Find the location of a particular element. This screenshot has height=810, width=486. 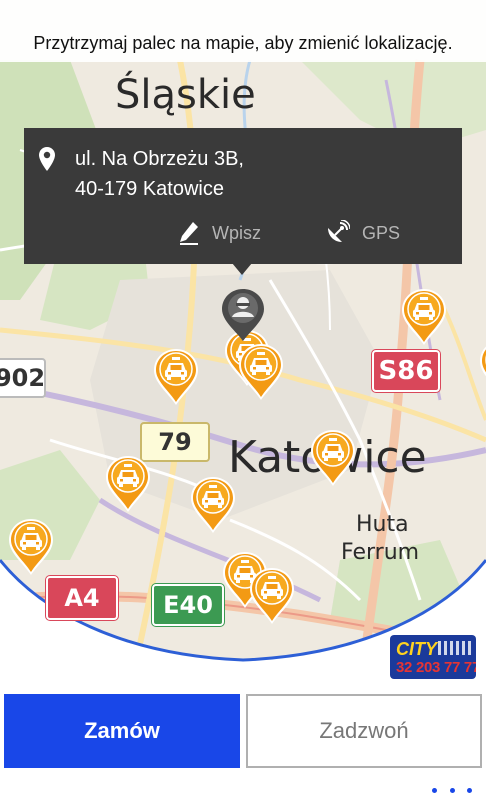

gps-button: GPS is located at coordinates (362, 233).